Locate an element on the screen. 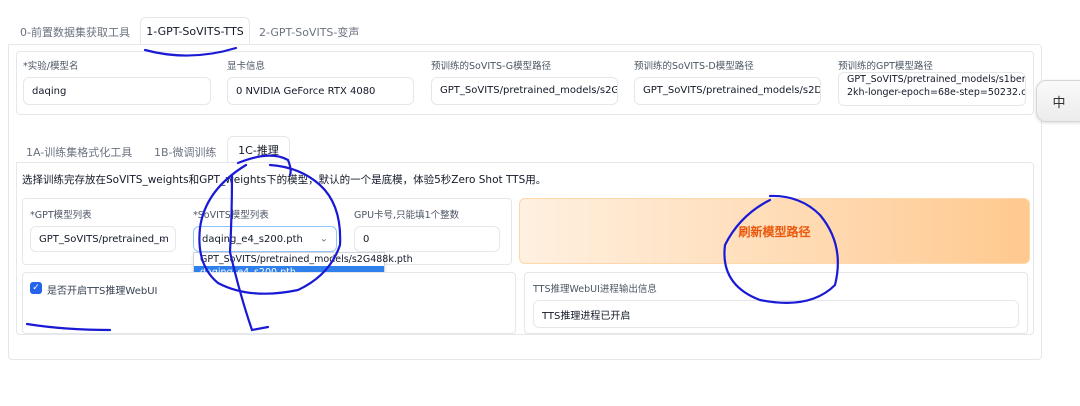 The height and width of the screenshot is (406, 1080). experiment-name-input: daqing is located at coordinates (117, 91).